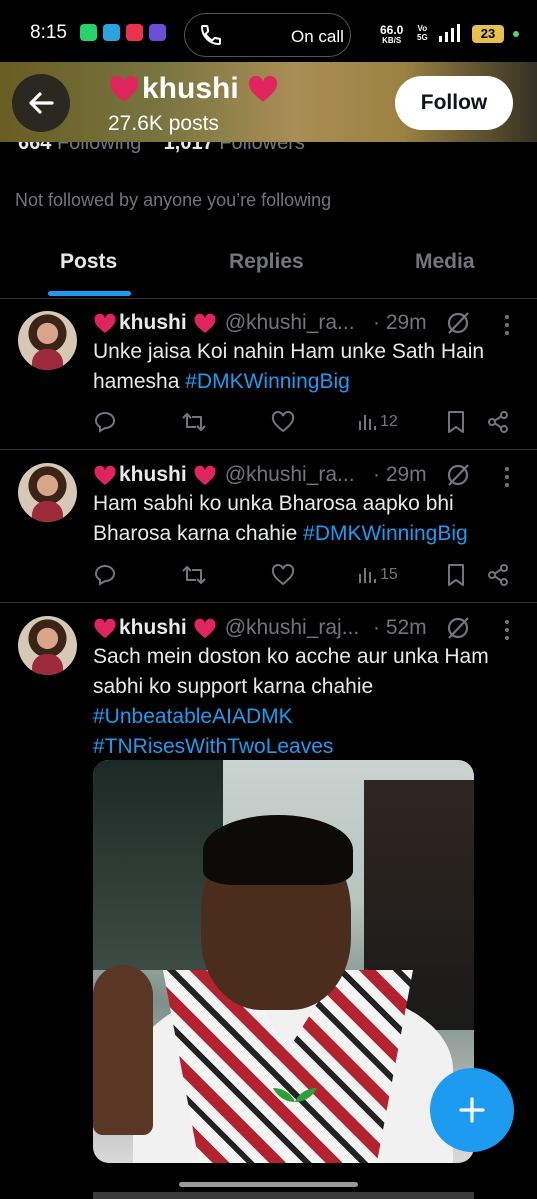  Describe the element at coordinates (454, 103) in the screenshot. I see `follow-button: Follow` at that location.